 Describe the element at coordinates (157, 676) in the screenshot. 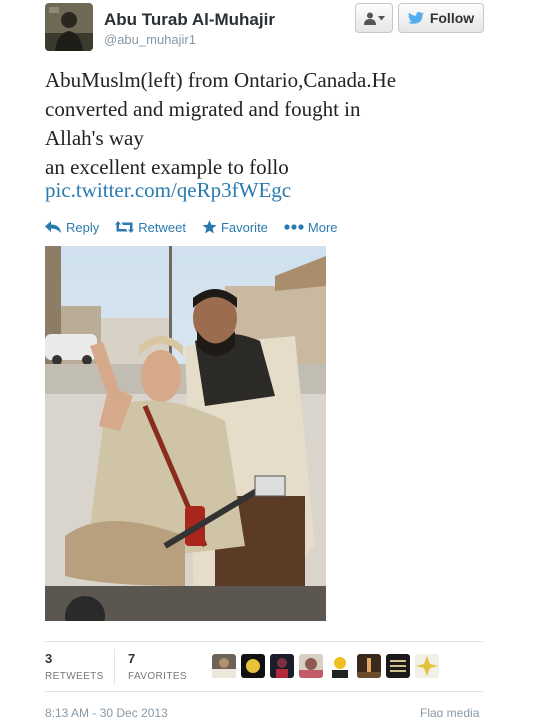

I see `favorites-label: FAVORITES` at that location.